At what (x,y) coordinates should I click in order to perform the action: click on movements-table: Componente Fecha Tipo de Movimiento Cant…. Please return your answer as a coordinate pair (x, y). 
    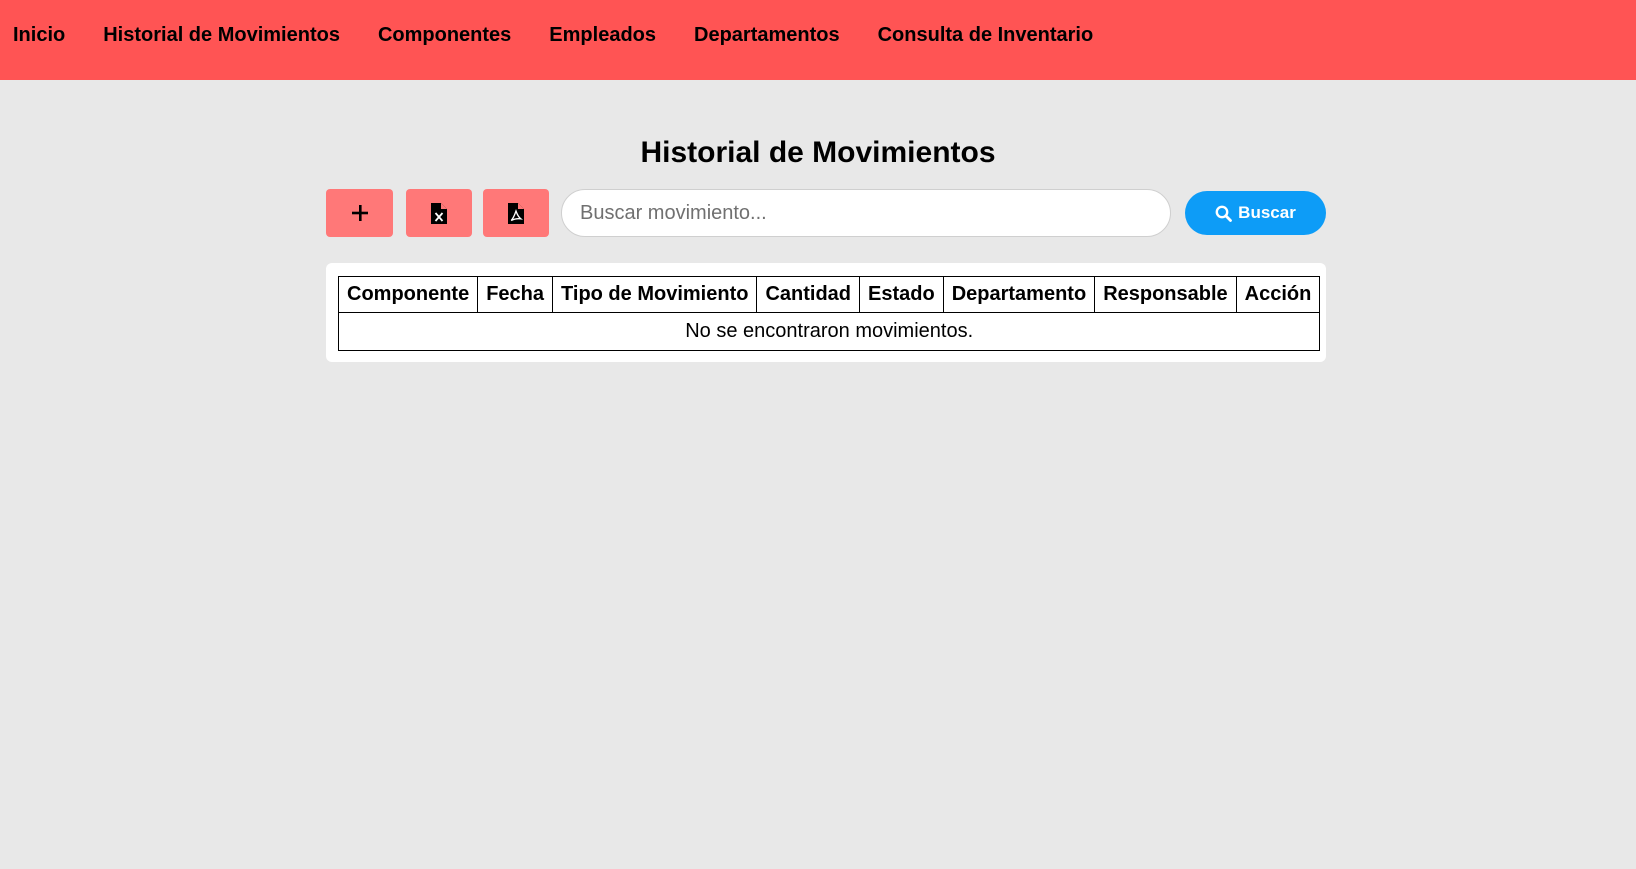
    Looking at the image, I should click on (829, 313).